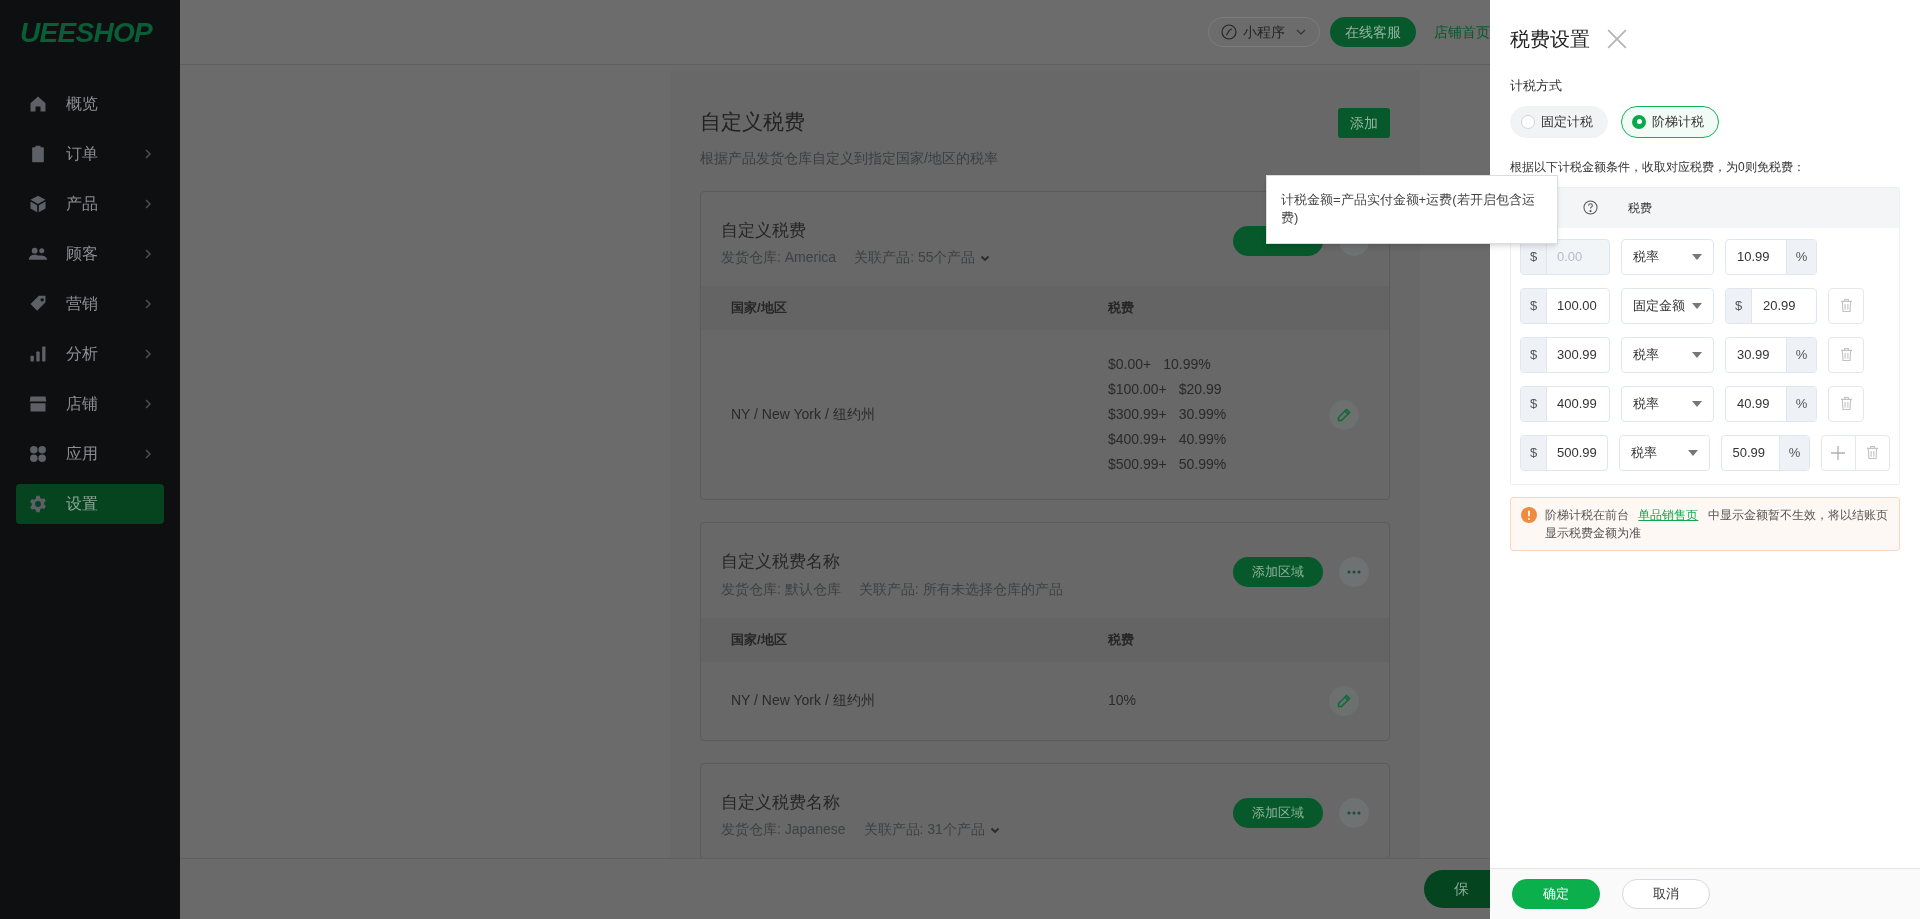  Describe the element at coordinates (38, 204) in the screenshot. I see `cube-icon` at that location.